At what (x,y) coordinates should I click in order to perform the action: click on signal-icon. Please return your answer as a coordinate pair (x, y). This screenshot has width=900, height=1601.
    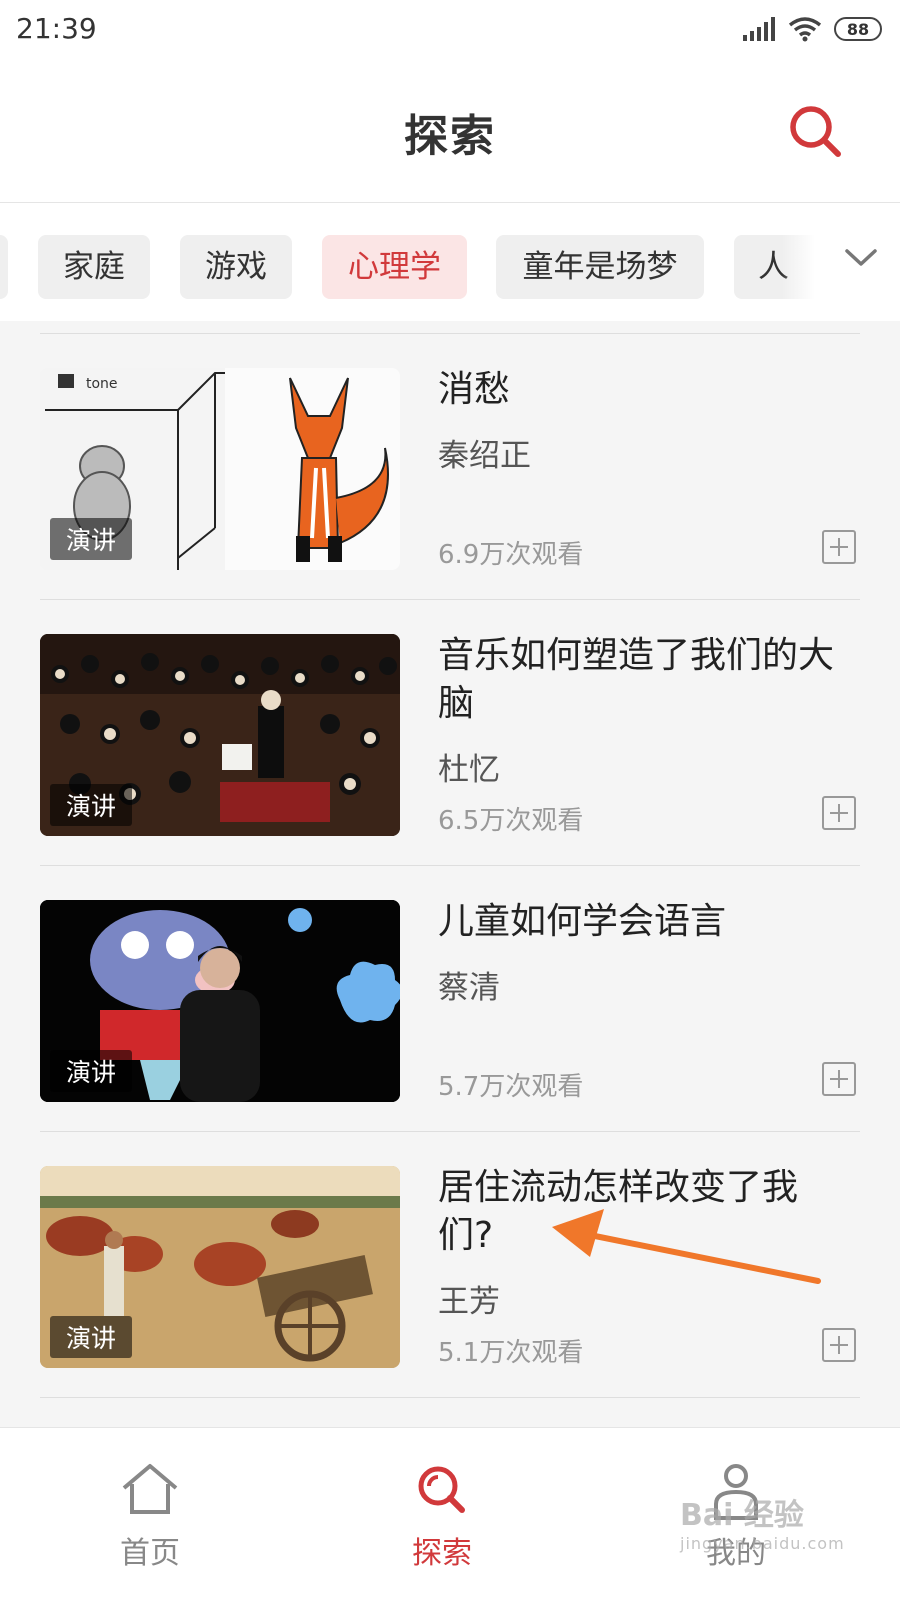
    Looking at the image, I should click on (759, 29).